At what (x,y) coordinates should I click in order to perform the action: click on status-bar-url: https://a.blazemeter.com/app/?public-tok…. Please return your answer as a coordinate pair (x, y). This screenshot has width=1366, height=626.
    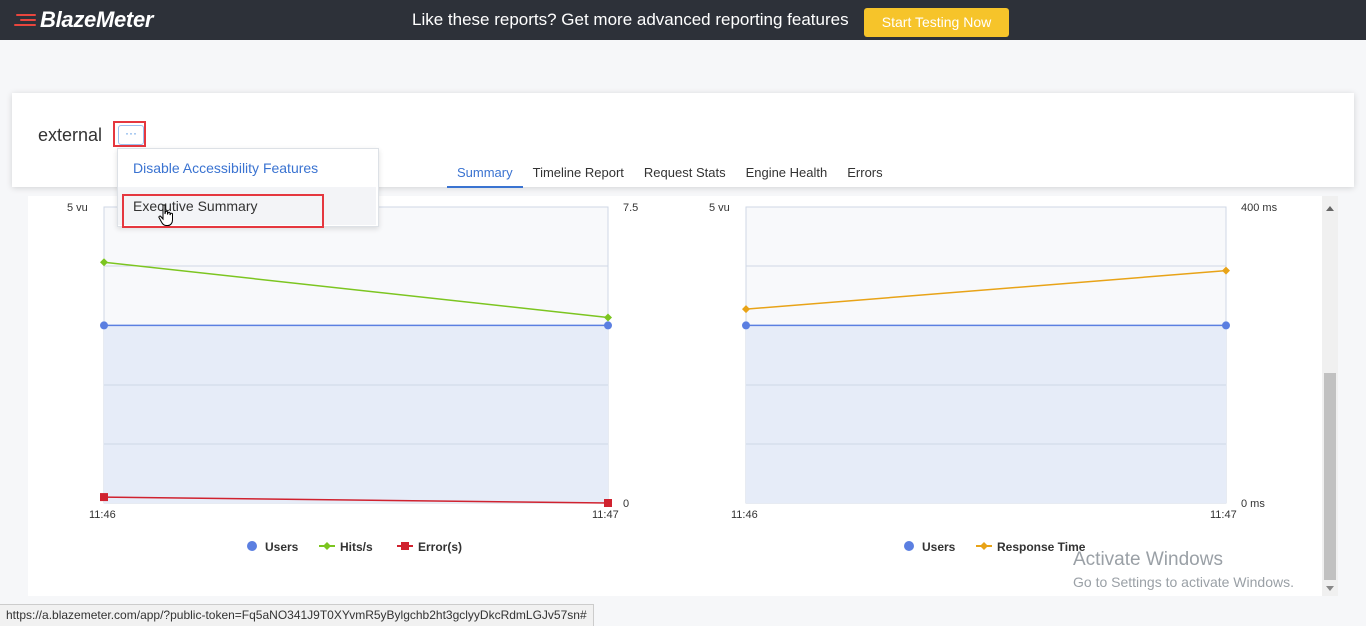
    Looking at the image, I should click on (297, 615).